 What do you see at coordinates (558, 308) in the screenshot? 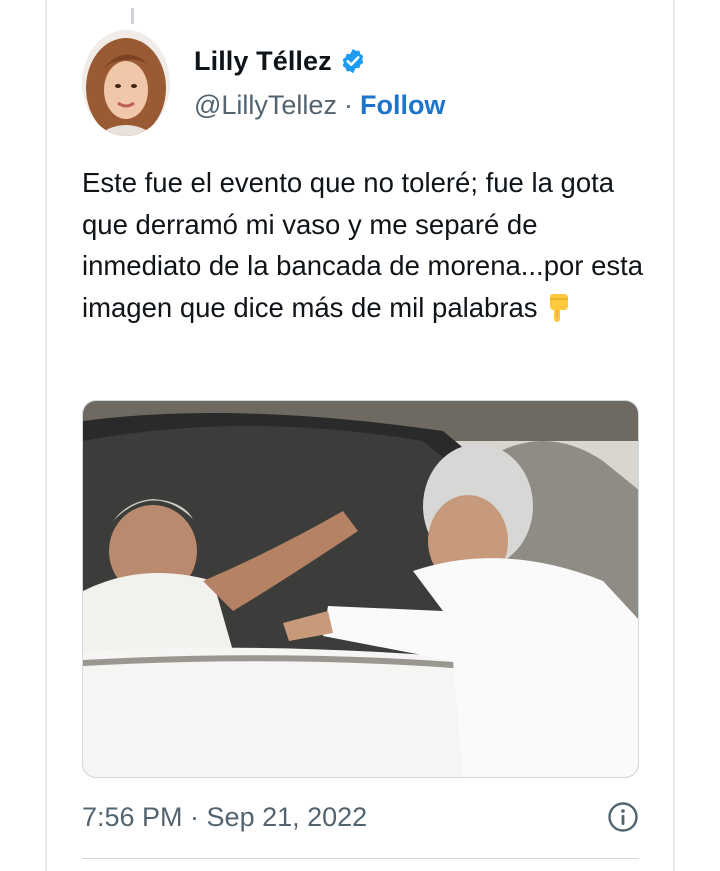
I see `pointing-down-emoji-icon` at bounding box center [558, 308].